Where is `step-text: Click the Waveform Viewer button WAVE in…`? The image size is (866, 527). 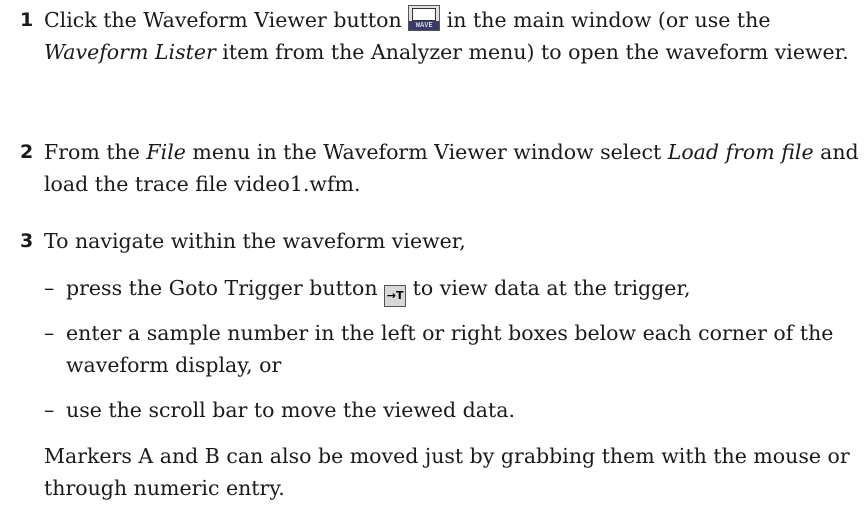 step-text: Click the Waveform Viewer button WAVE in… is located at coordinates (452, 36).